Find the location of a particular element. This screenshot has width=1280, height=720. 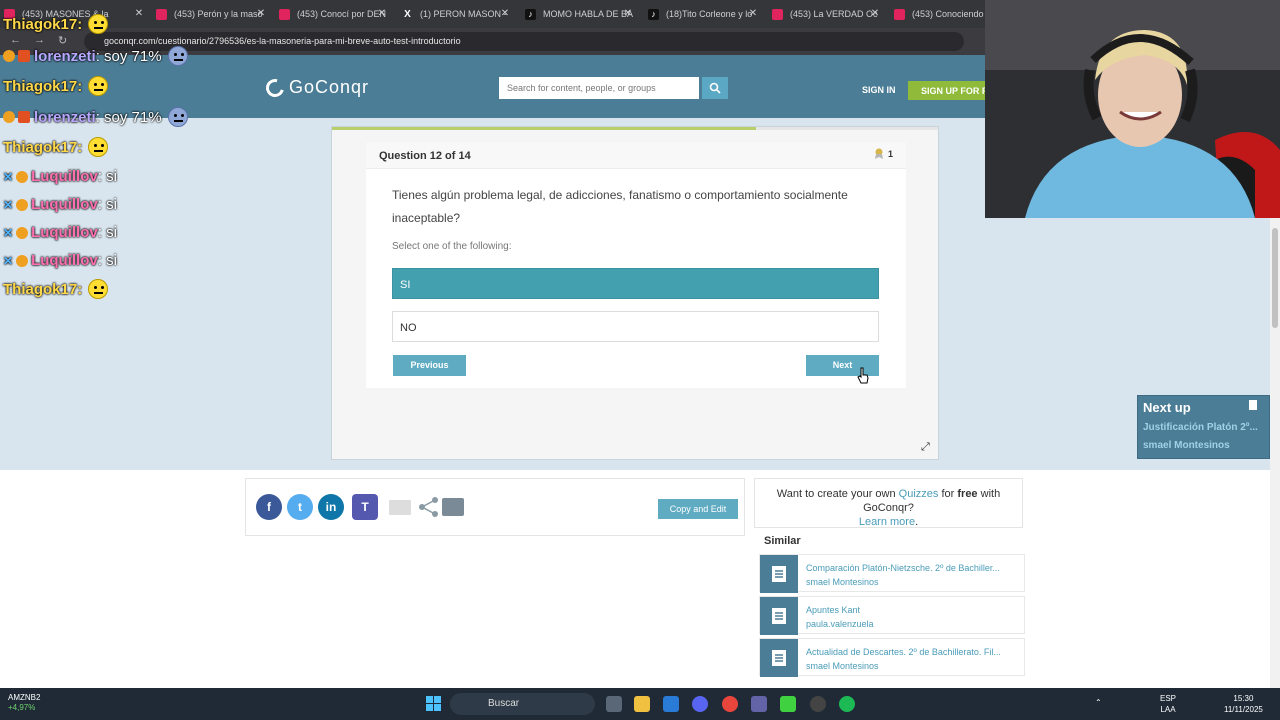

forward-icon: → is located at coordinates (39, 40).